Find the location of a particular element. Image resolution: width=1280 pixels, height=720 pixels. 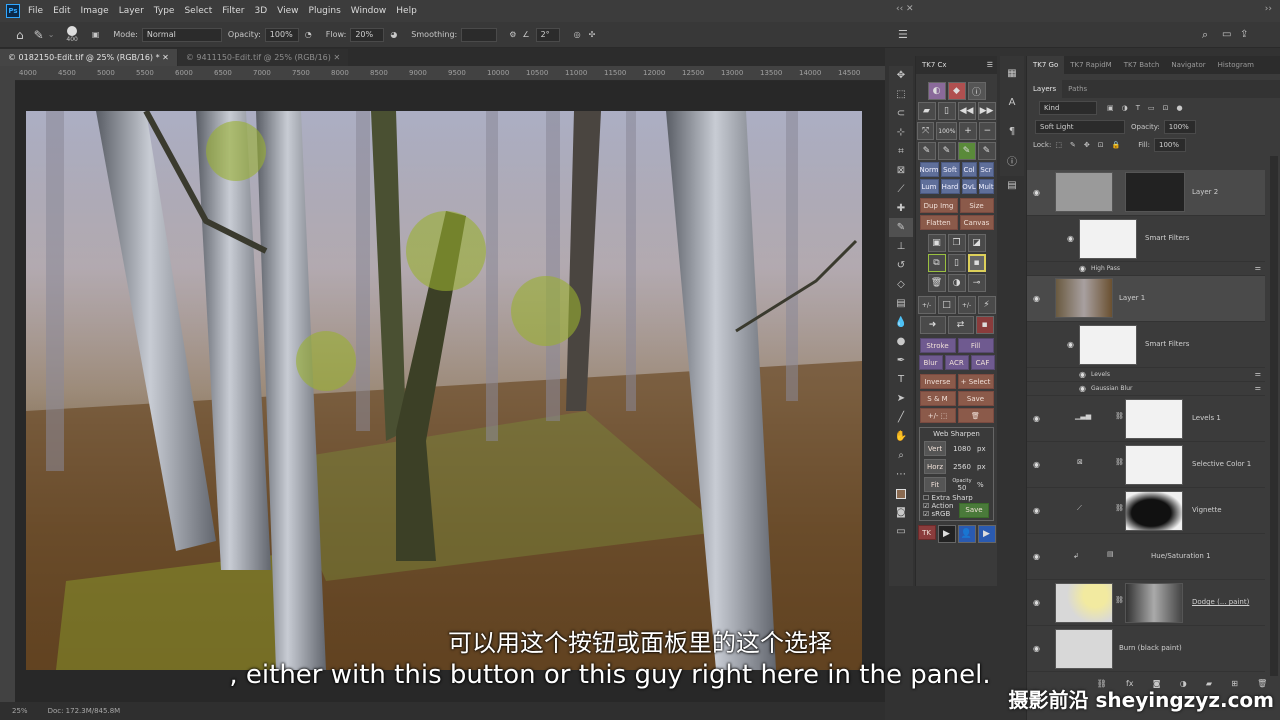

fill-button: Fill is located at coordinates (975, 345).